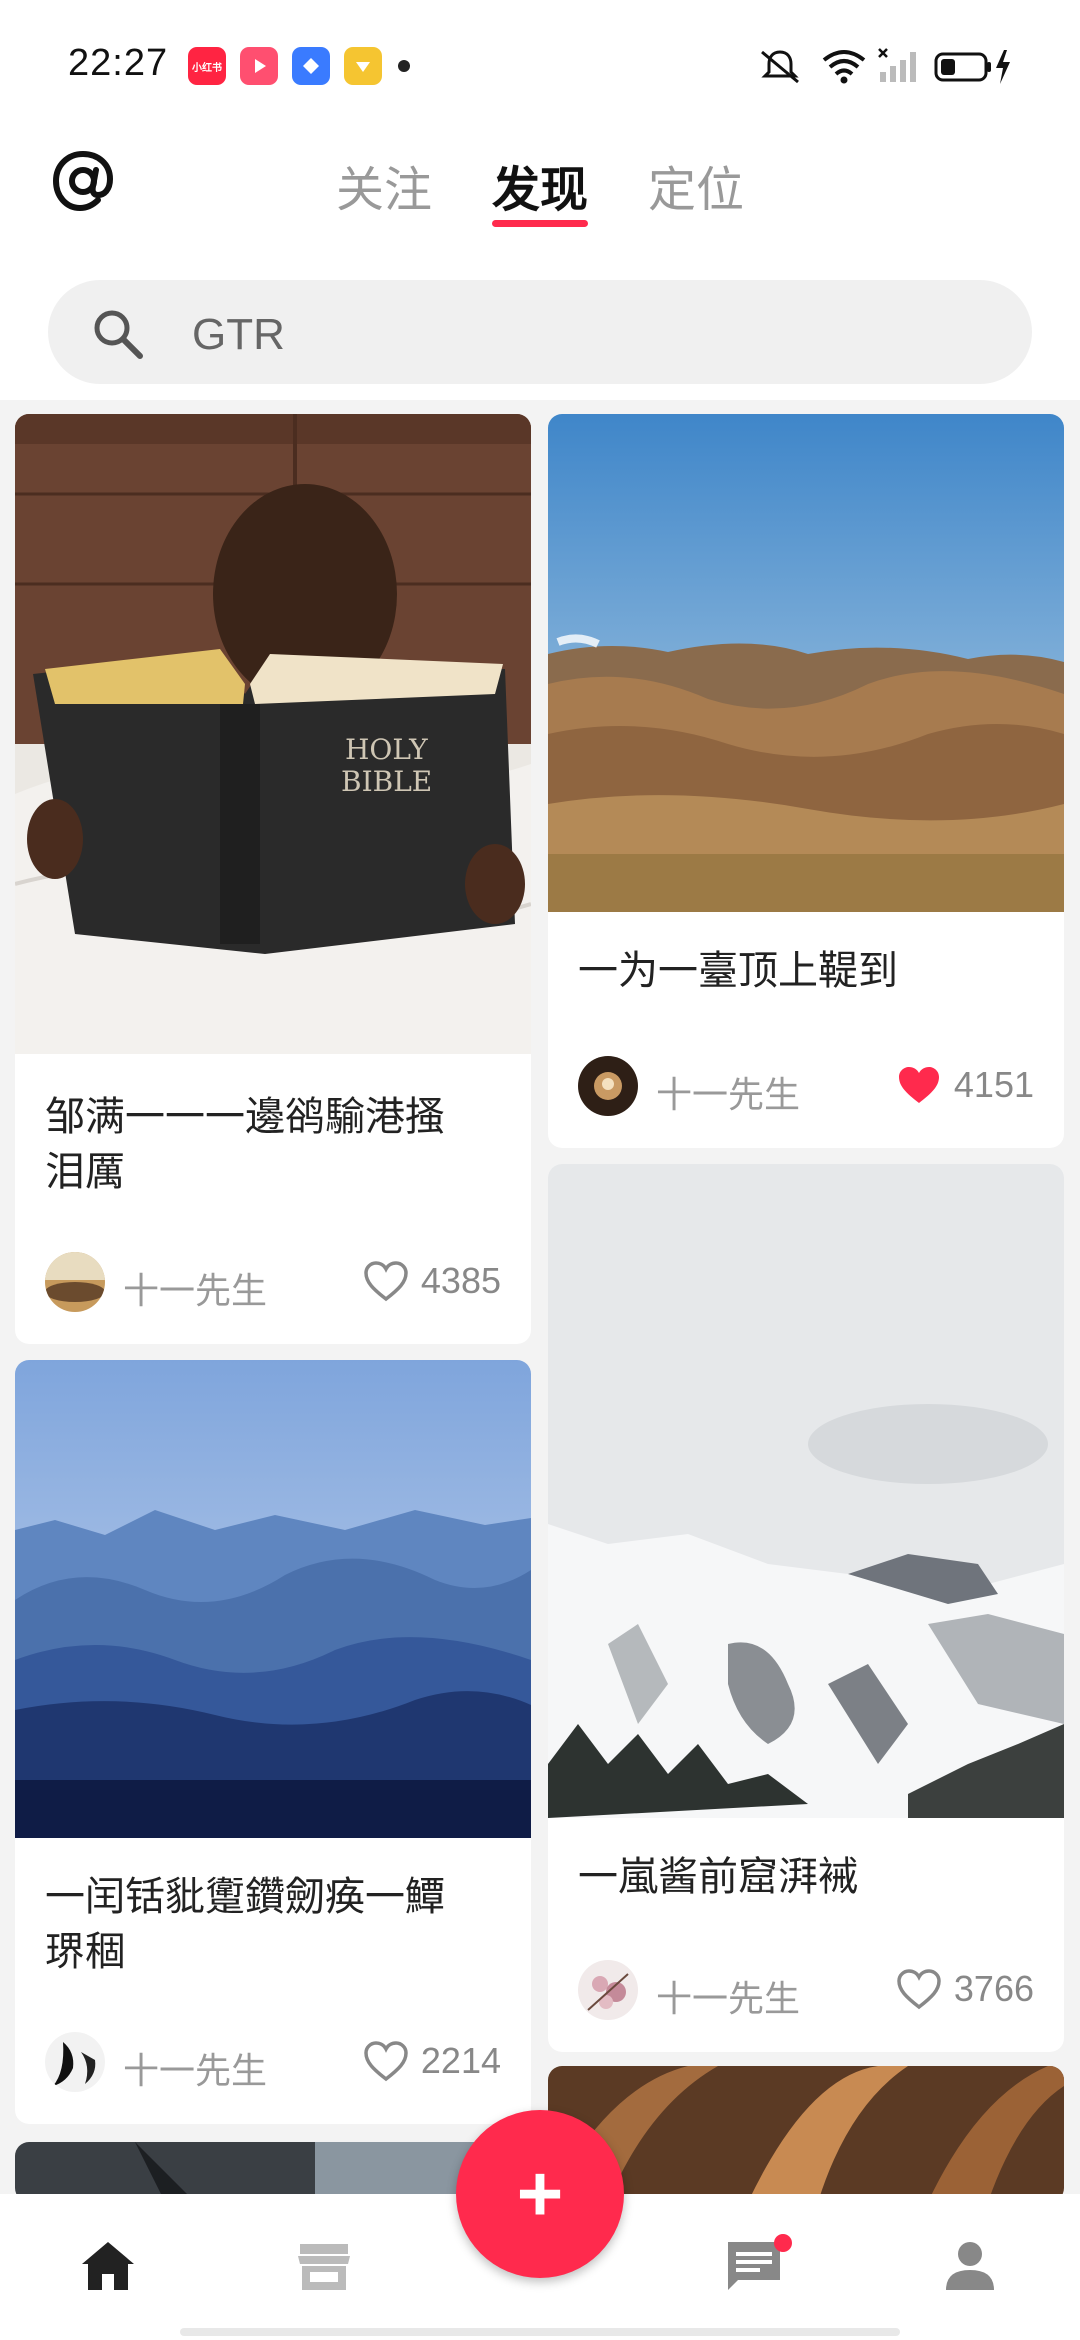  Describe the element at coordinates (897, 65) in the screenshot. I see `signal-icon` at that location.